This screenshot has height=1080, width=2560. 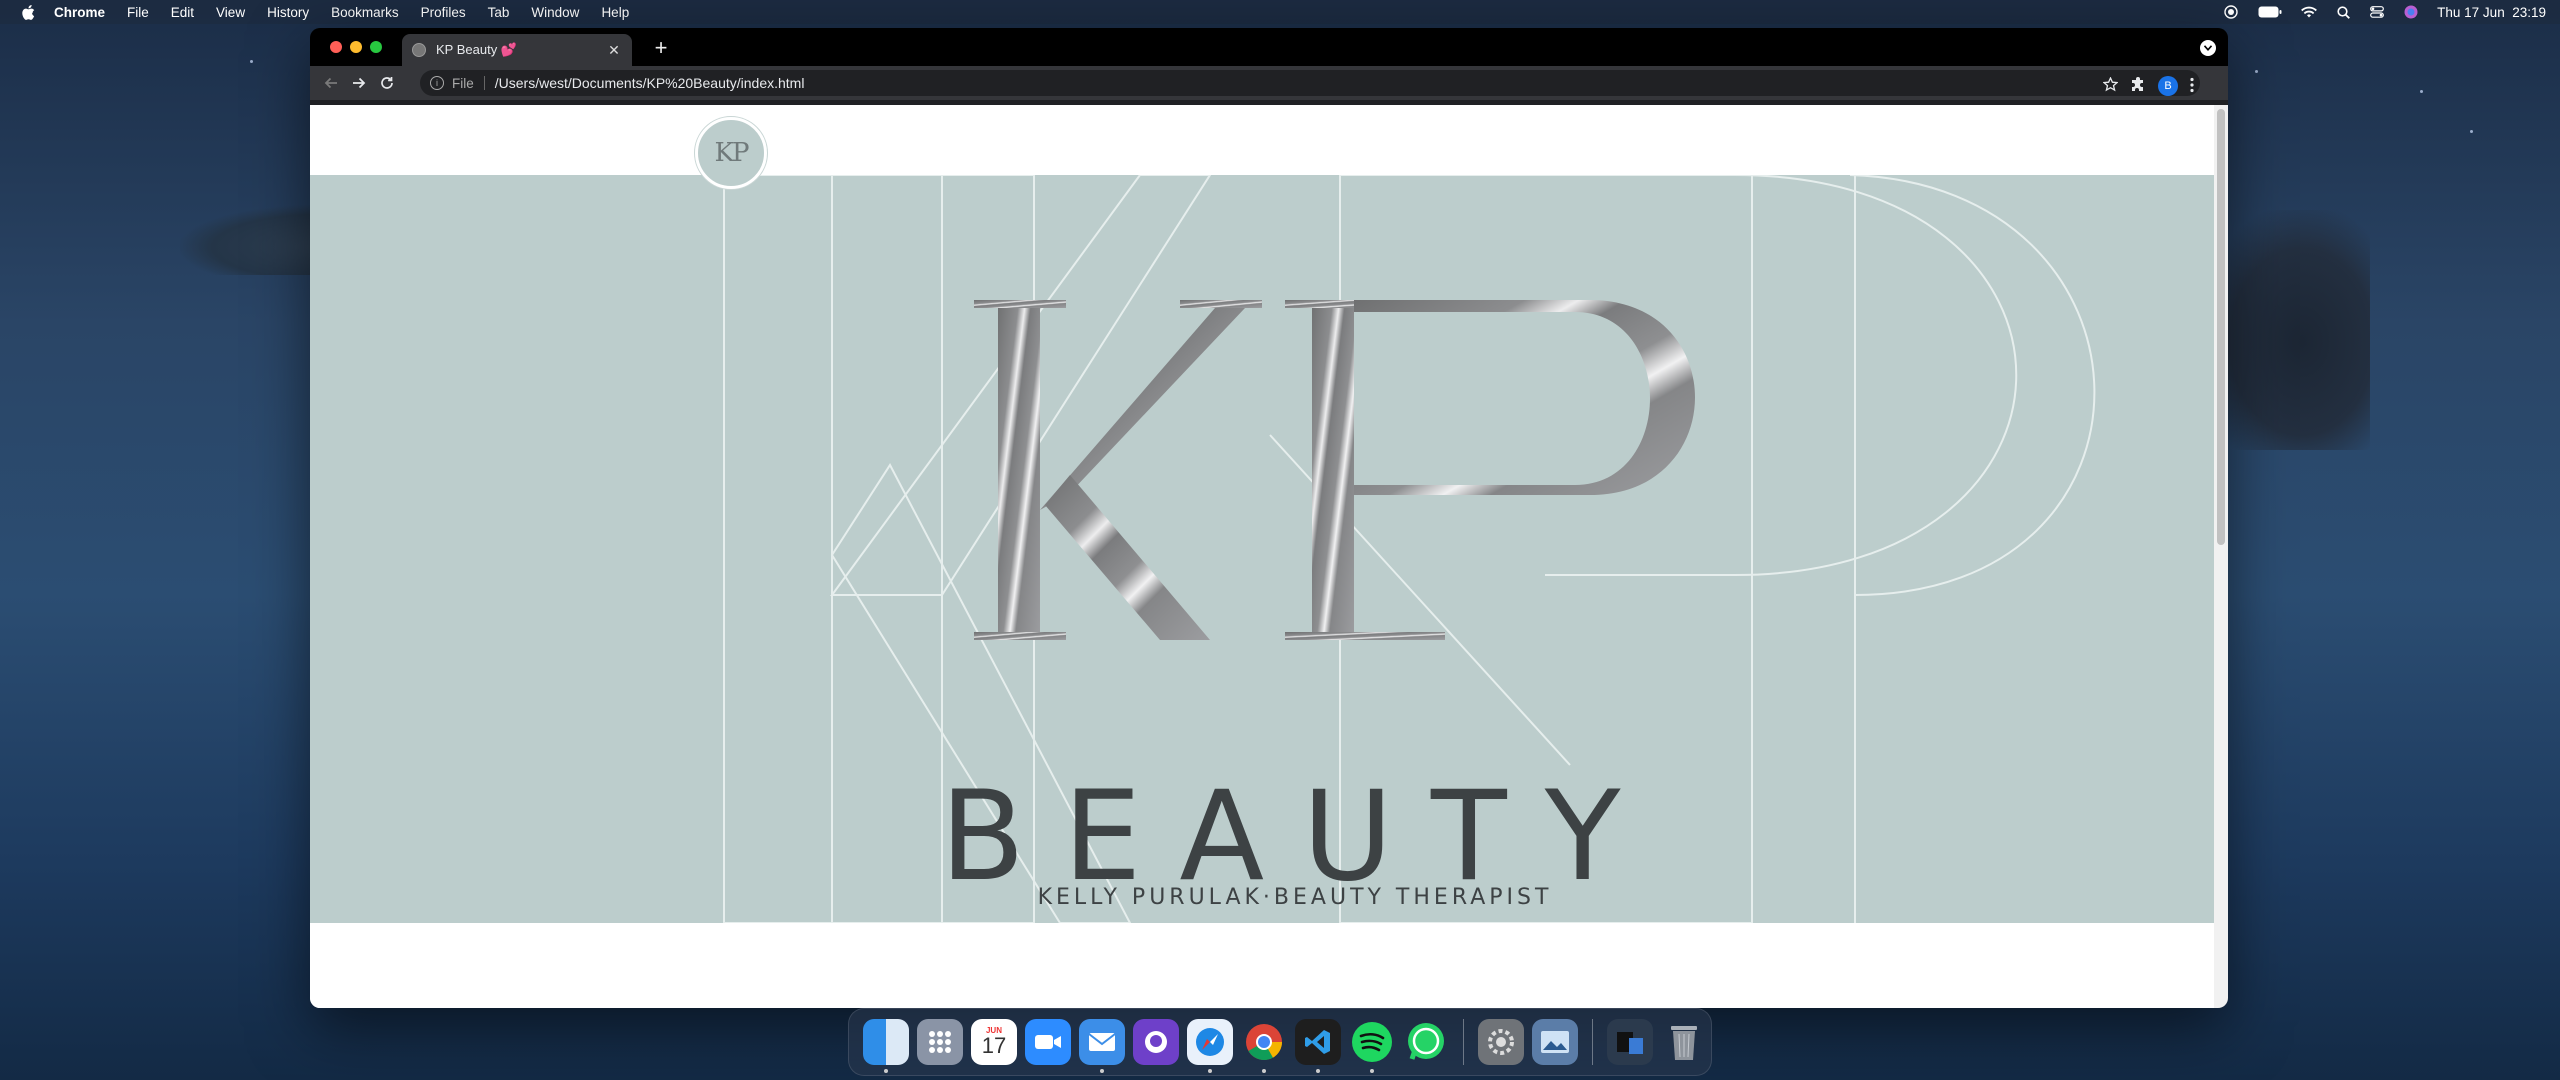 What do you see at coordinates (661, 47) in the screenshot?
I see `new-tab-plus-icon: +` at bounding box center [661, 47].